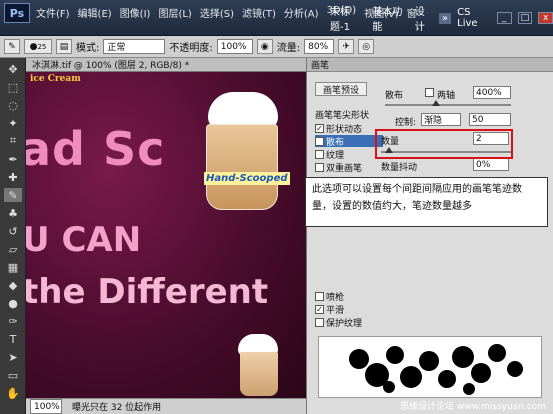 The image size is (553, 414). I want to click on panel-item-dual-brush: 双重画笔, so click(349, 167).